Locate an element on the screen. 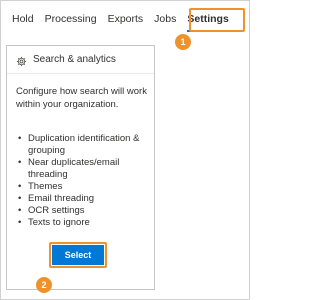 This screenshot has width=320, height=300. feature-item: Email threading is located at coordinates (86, 199).